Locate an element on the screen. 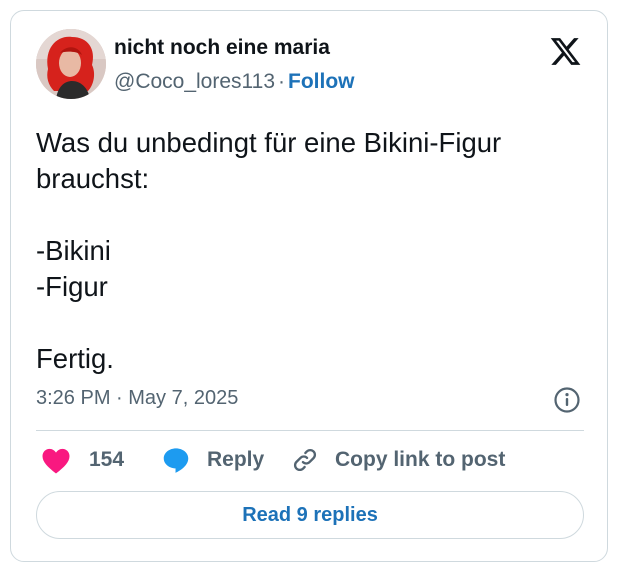 This screenshot has height=574, width=620. author-name: nicht noch eine maria is located at coordinates (222, 48).